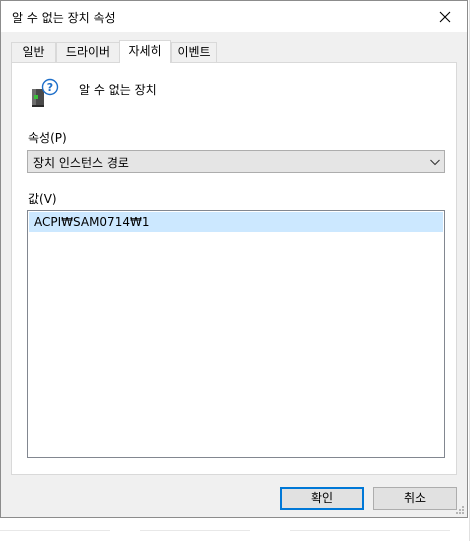 Image resolution: width=473 pixels, height=541 pixels. I want to click on tab-driver: 드라이버, so click(88, 52).